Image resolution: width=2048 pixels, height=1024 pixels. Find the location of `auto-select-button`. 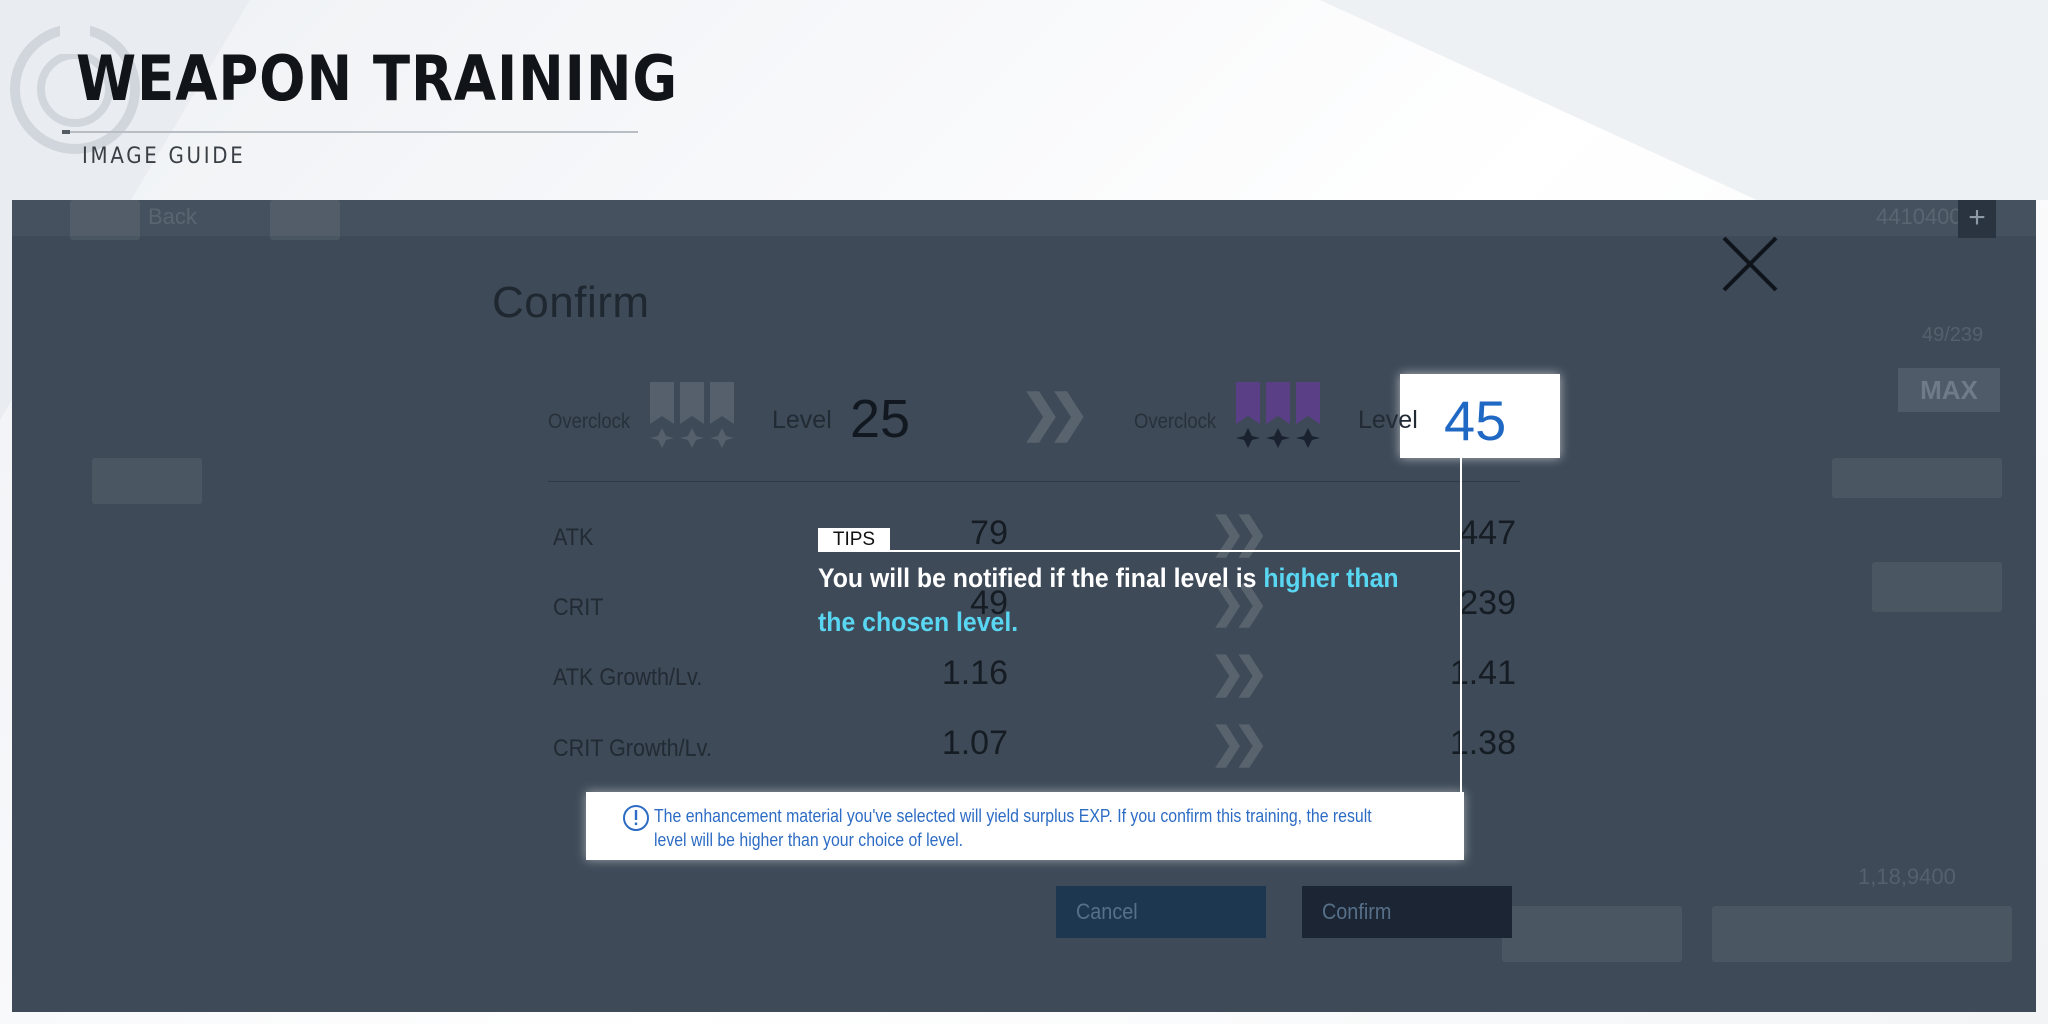

auto-select-button is located at coordinates (1937, 587).